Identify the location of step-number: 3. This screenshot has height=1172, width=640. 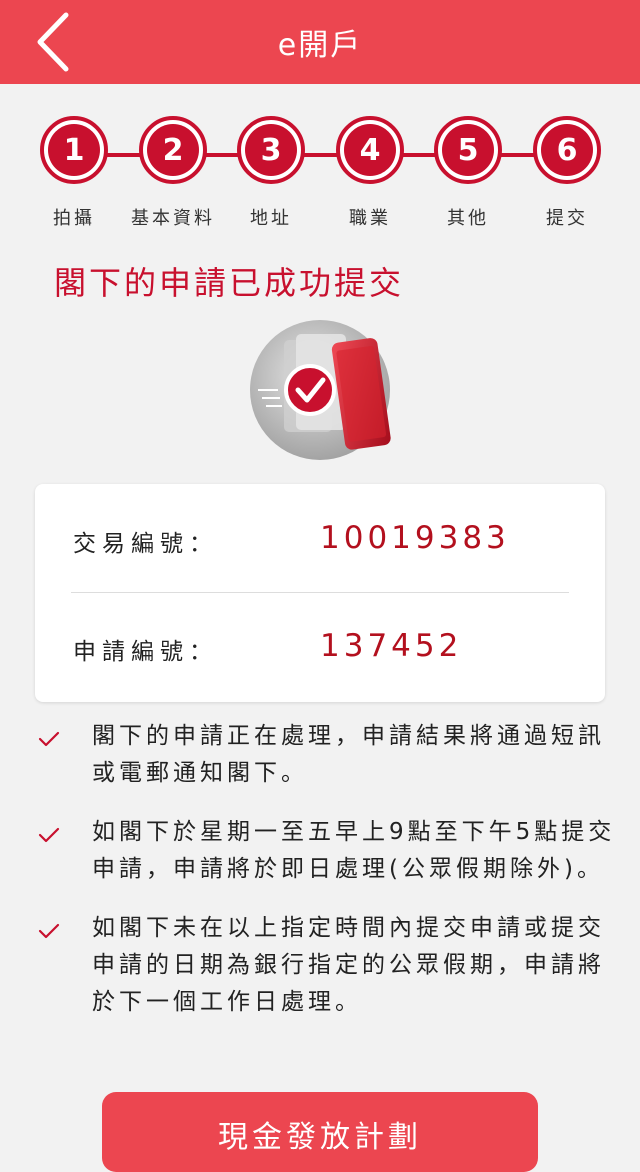
(271, 150).